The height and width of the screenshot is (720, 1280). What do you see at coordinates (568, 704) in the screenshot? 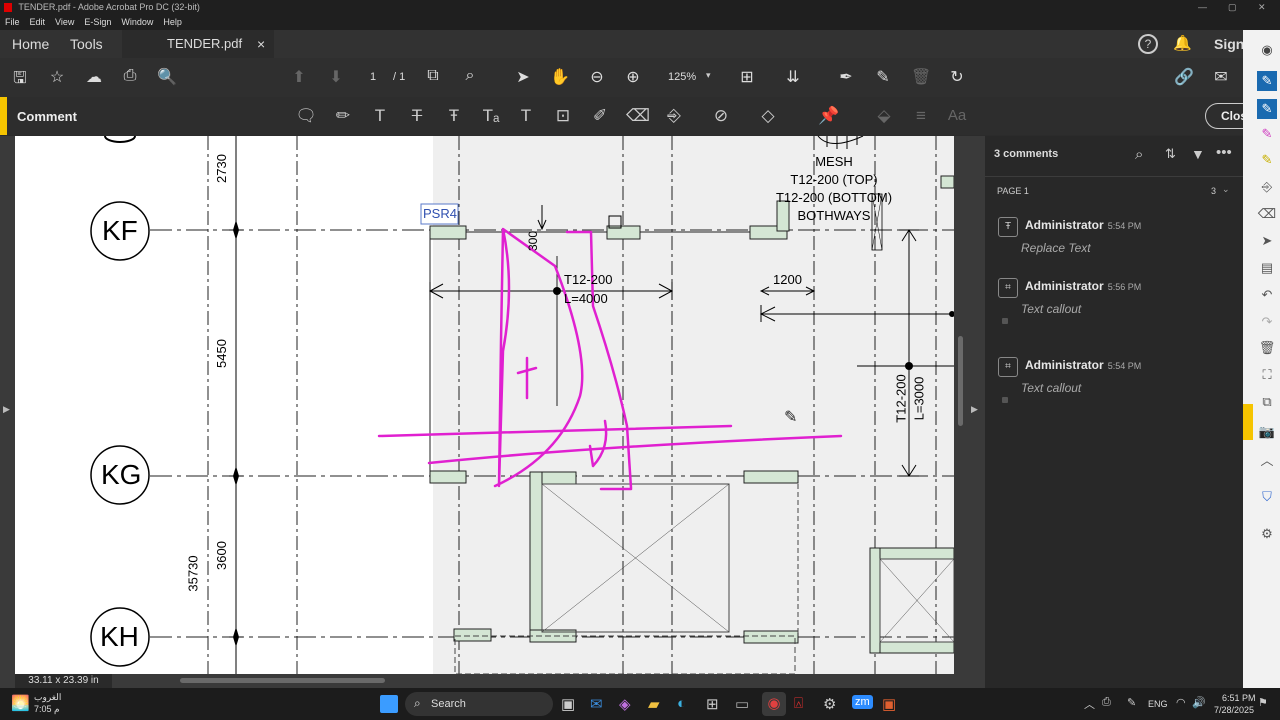
I see `task-view-icon: ▣` at bounding box center [568, 704].